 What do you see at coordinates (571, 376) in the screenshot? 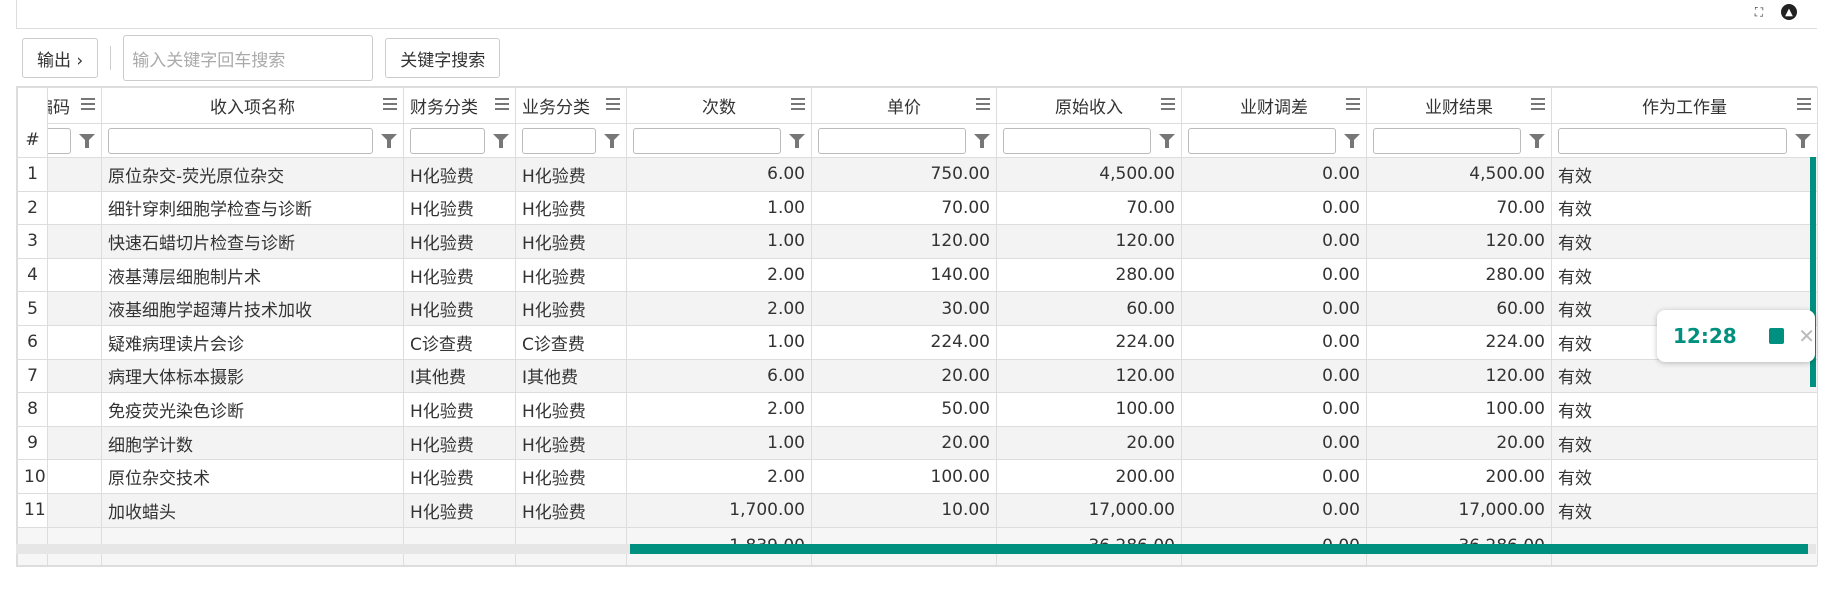
I see `table-cell: I其他费` at bounding box center [571, 376].